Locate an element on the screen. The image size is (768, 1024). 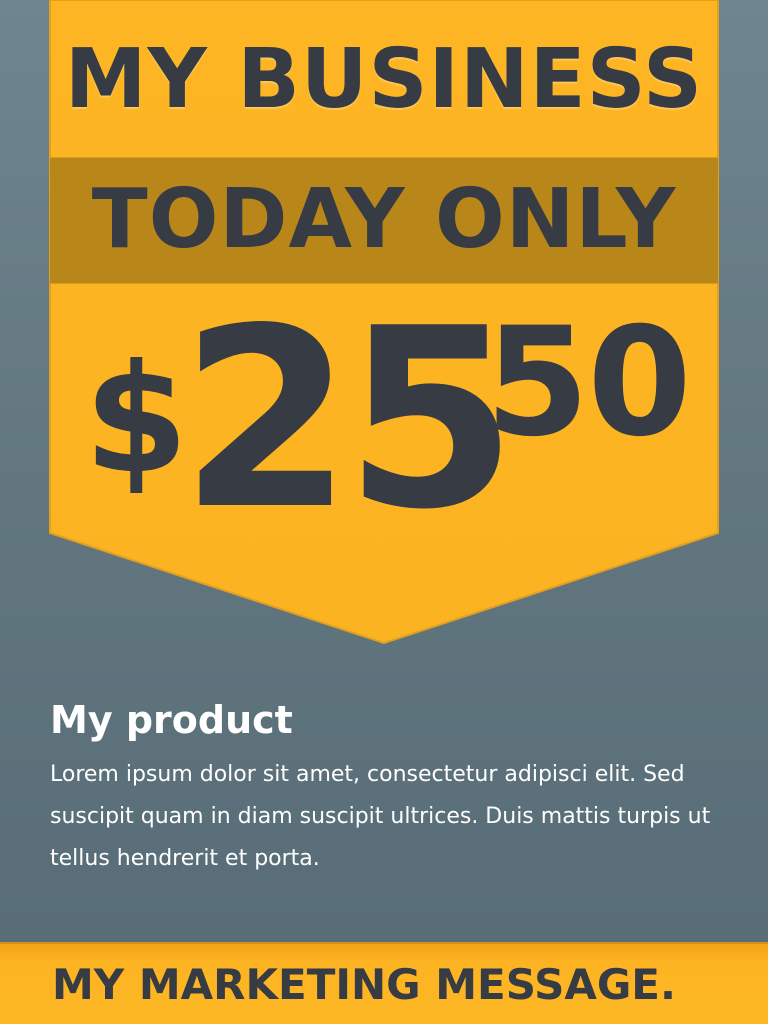
marketing-footer: MY MARKETING MESSAGE. is located at coordinates (384, 983).